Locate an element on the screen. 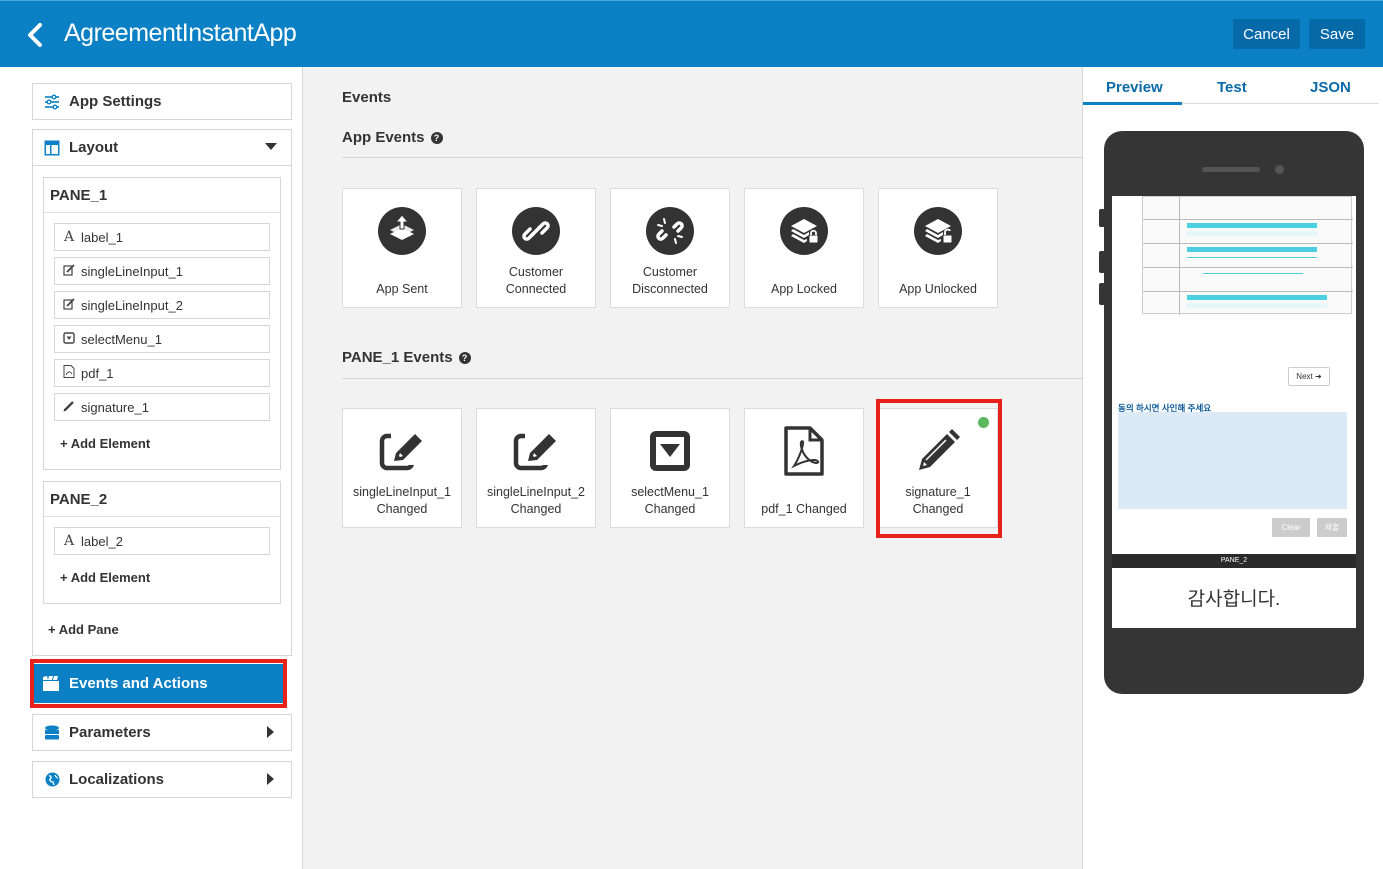 Image resolution: width=1383 pixels, height=869 pixels. event-tile-single-line-input-1-changed: singleLineInput_1 Changed is located at coordinates (402, 468).